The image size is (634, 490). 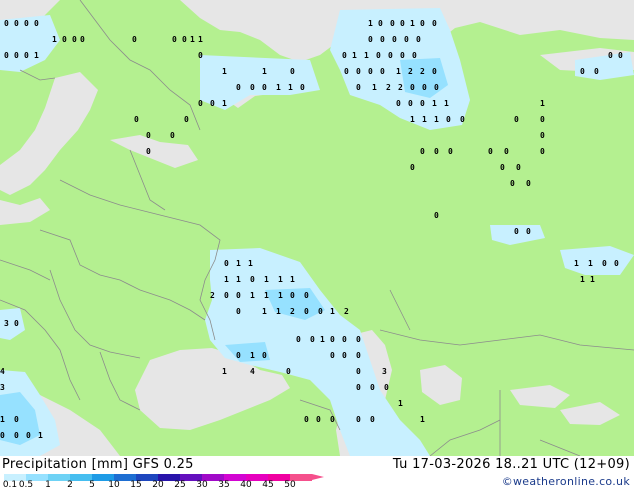 What do you see at coordinates (70, 485) in the screenshot?
I see `scale-tick-label: 2` at bounding box center [70, 485].